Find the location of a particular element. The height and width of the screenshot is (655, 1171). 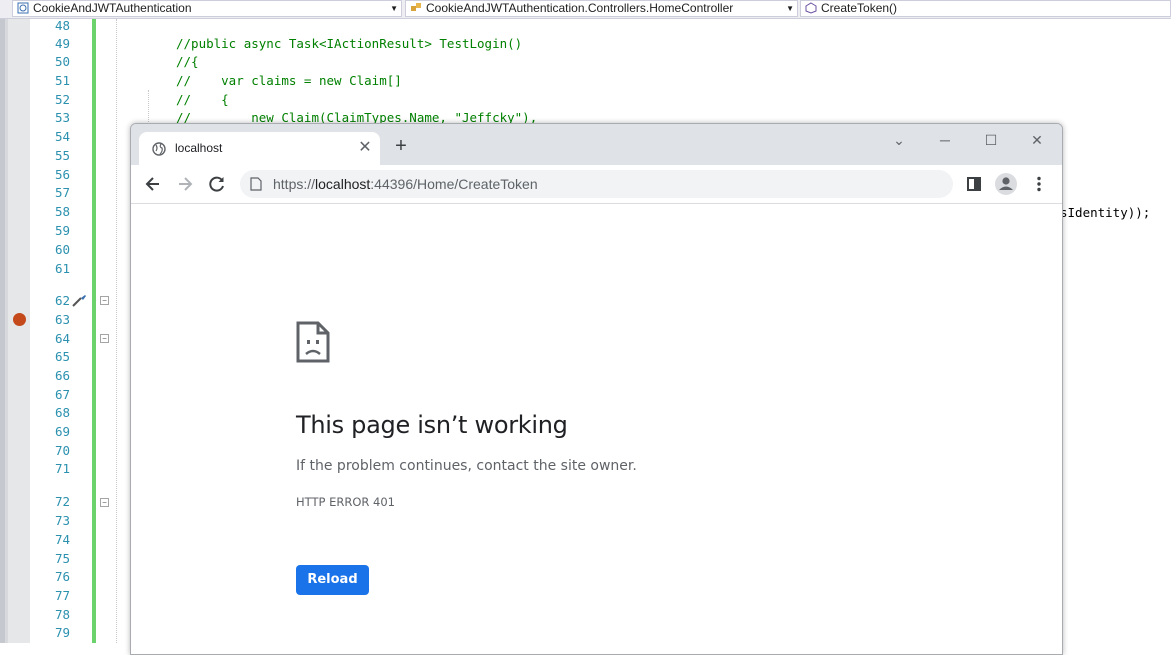

address-bar: https://localhost:44396/Home/CreateToken is located at coordinates (596, 184).